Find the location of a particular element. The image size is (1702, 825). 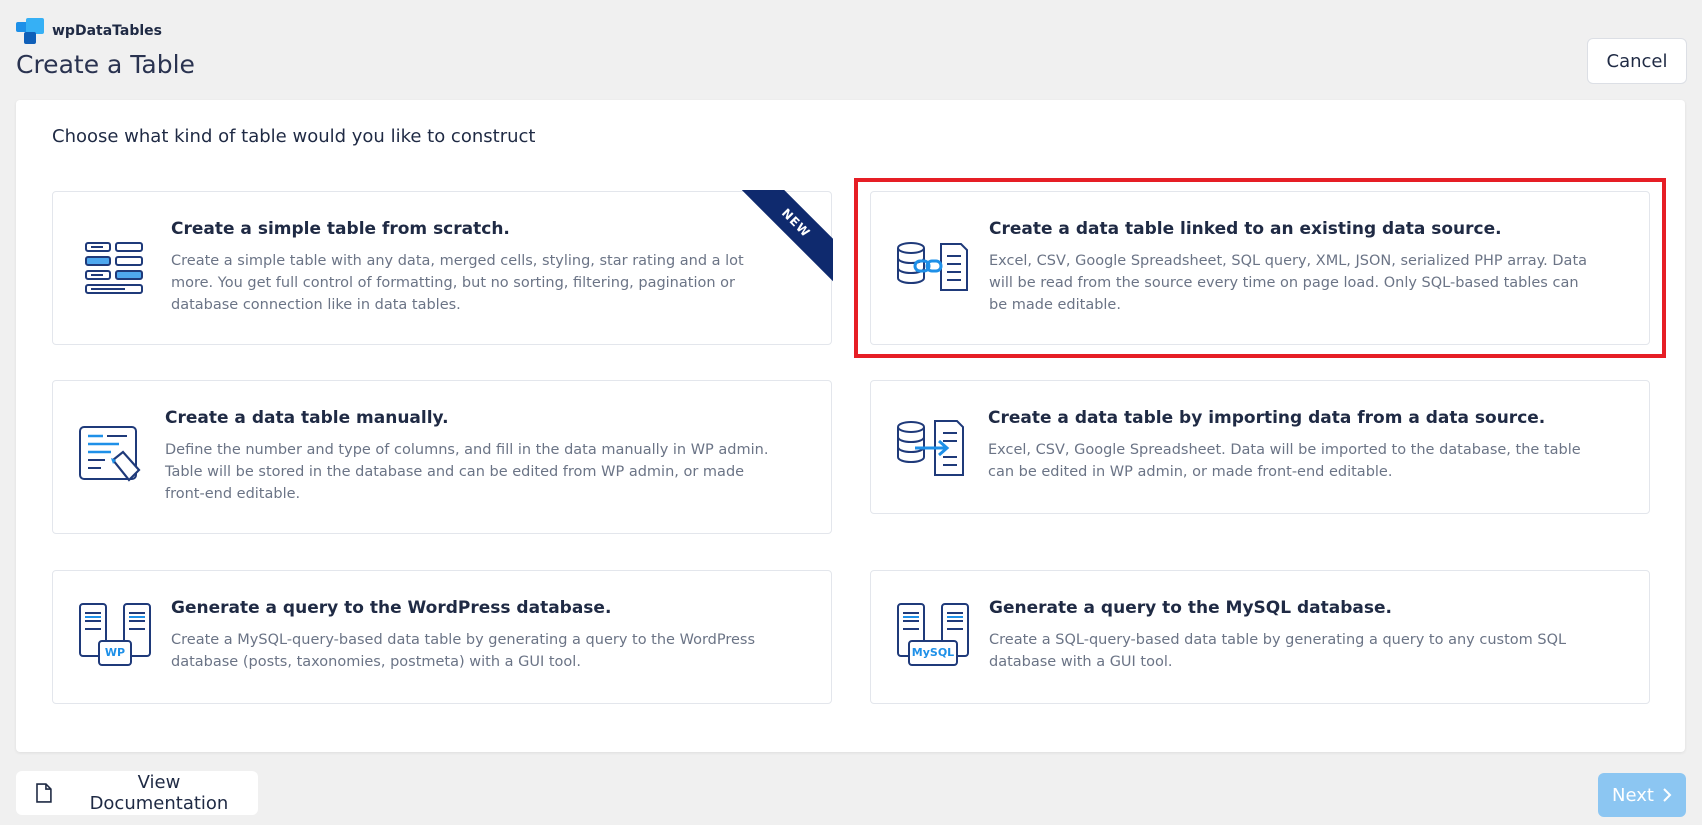

cancel-button: Cancel is located at coordinates (1637, 61).